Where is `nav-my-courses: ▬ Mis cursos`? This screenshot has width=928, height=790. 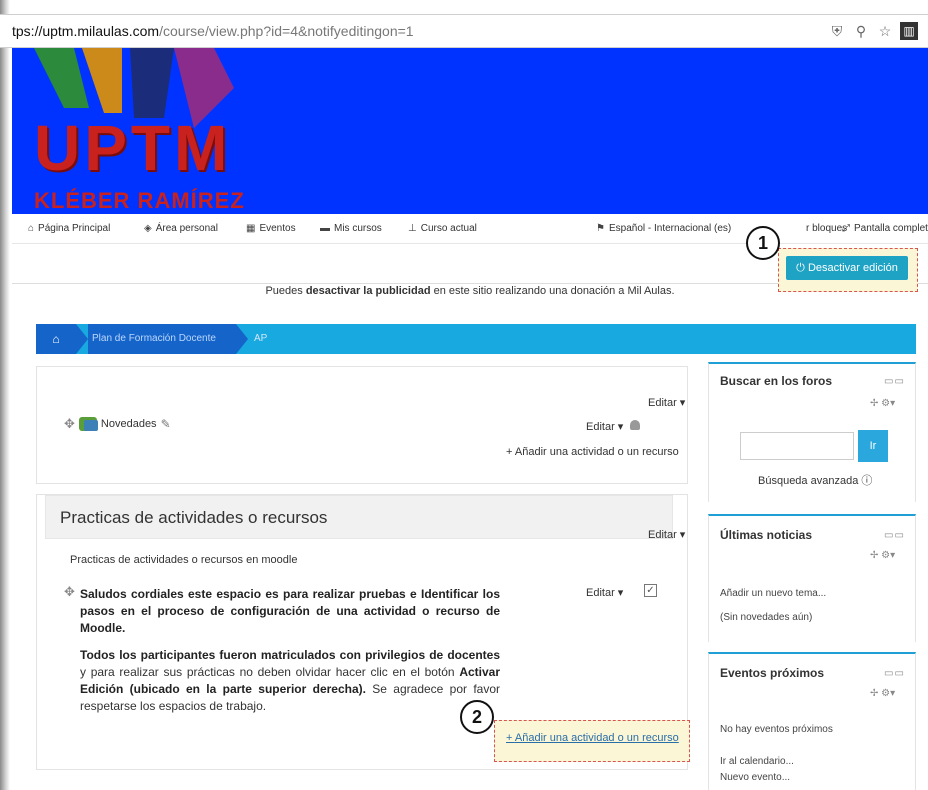
nav-my-courses: ▬ Mis cursos is located at coordinates (351, 228).